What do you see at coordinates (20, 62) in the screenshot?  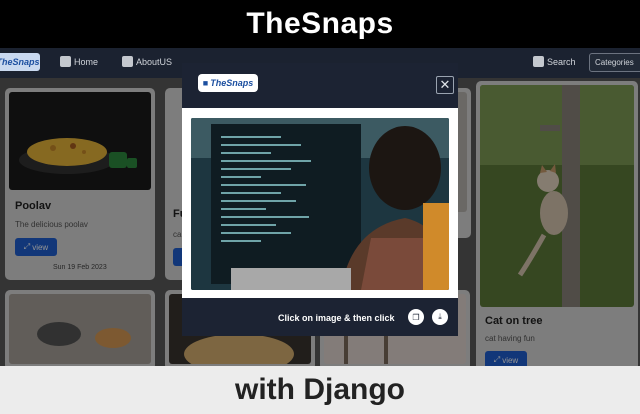 I see `nav-logo: TheSnaps` at bounding box center [20, 62].